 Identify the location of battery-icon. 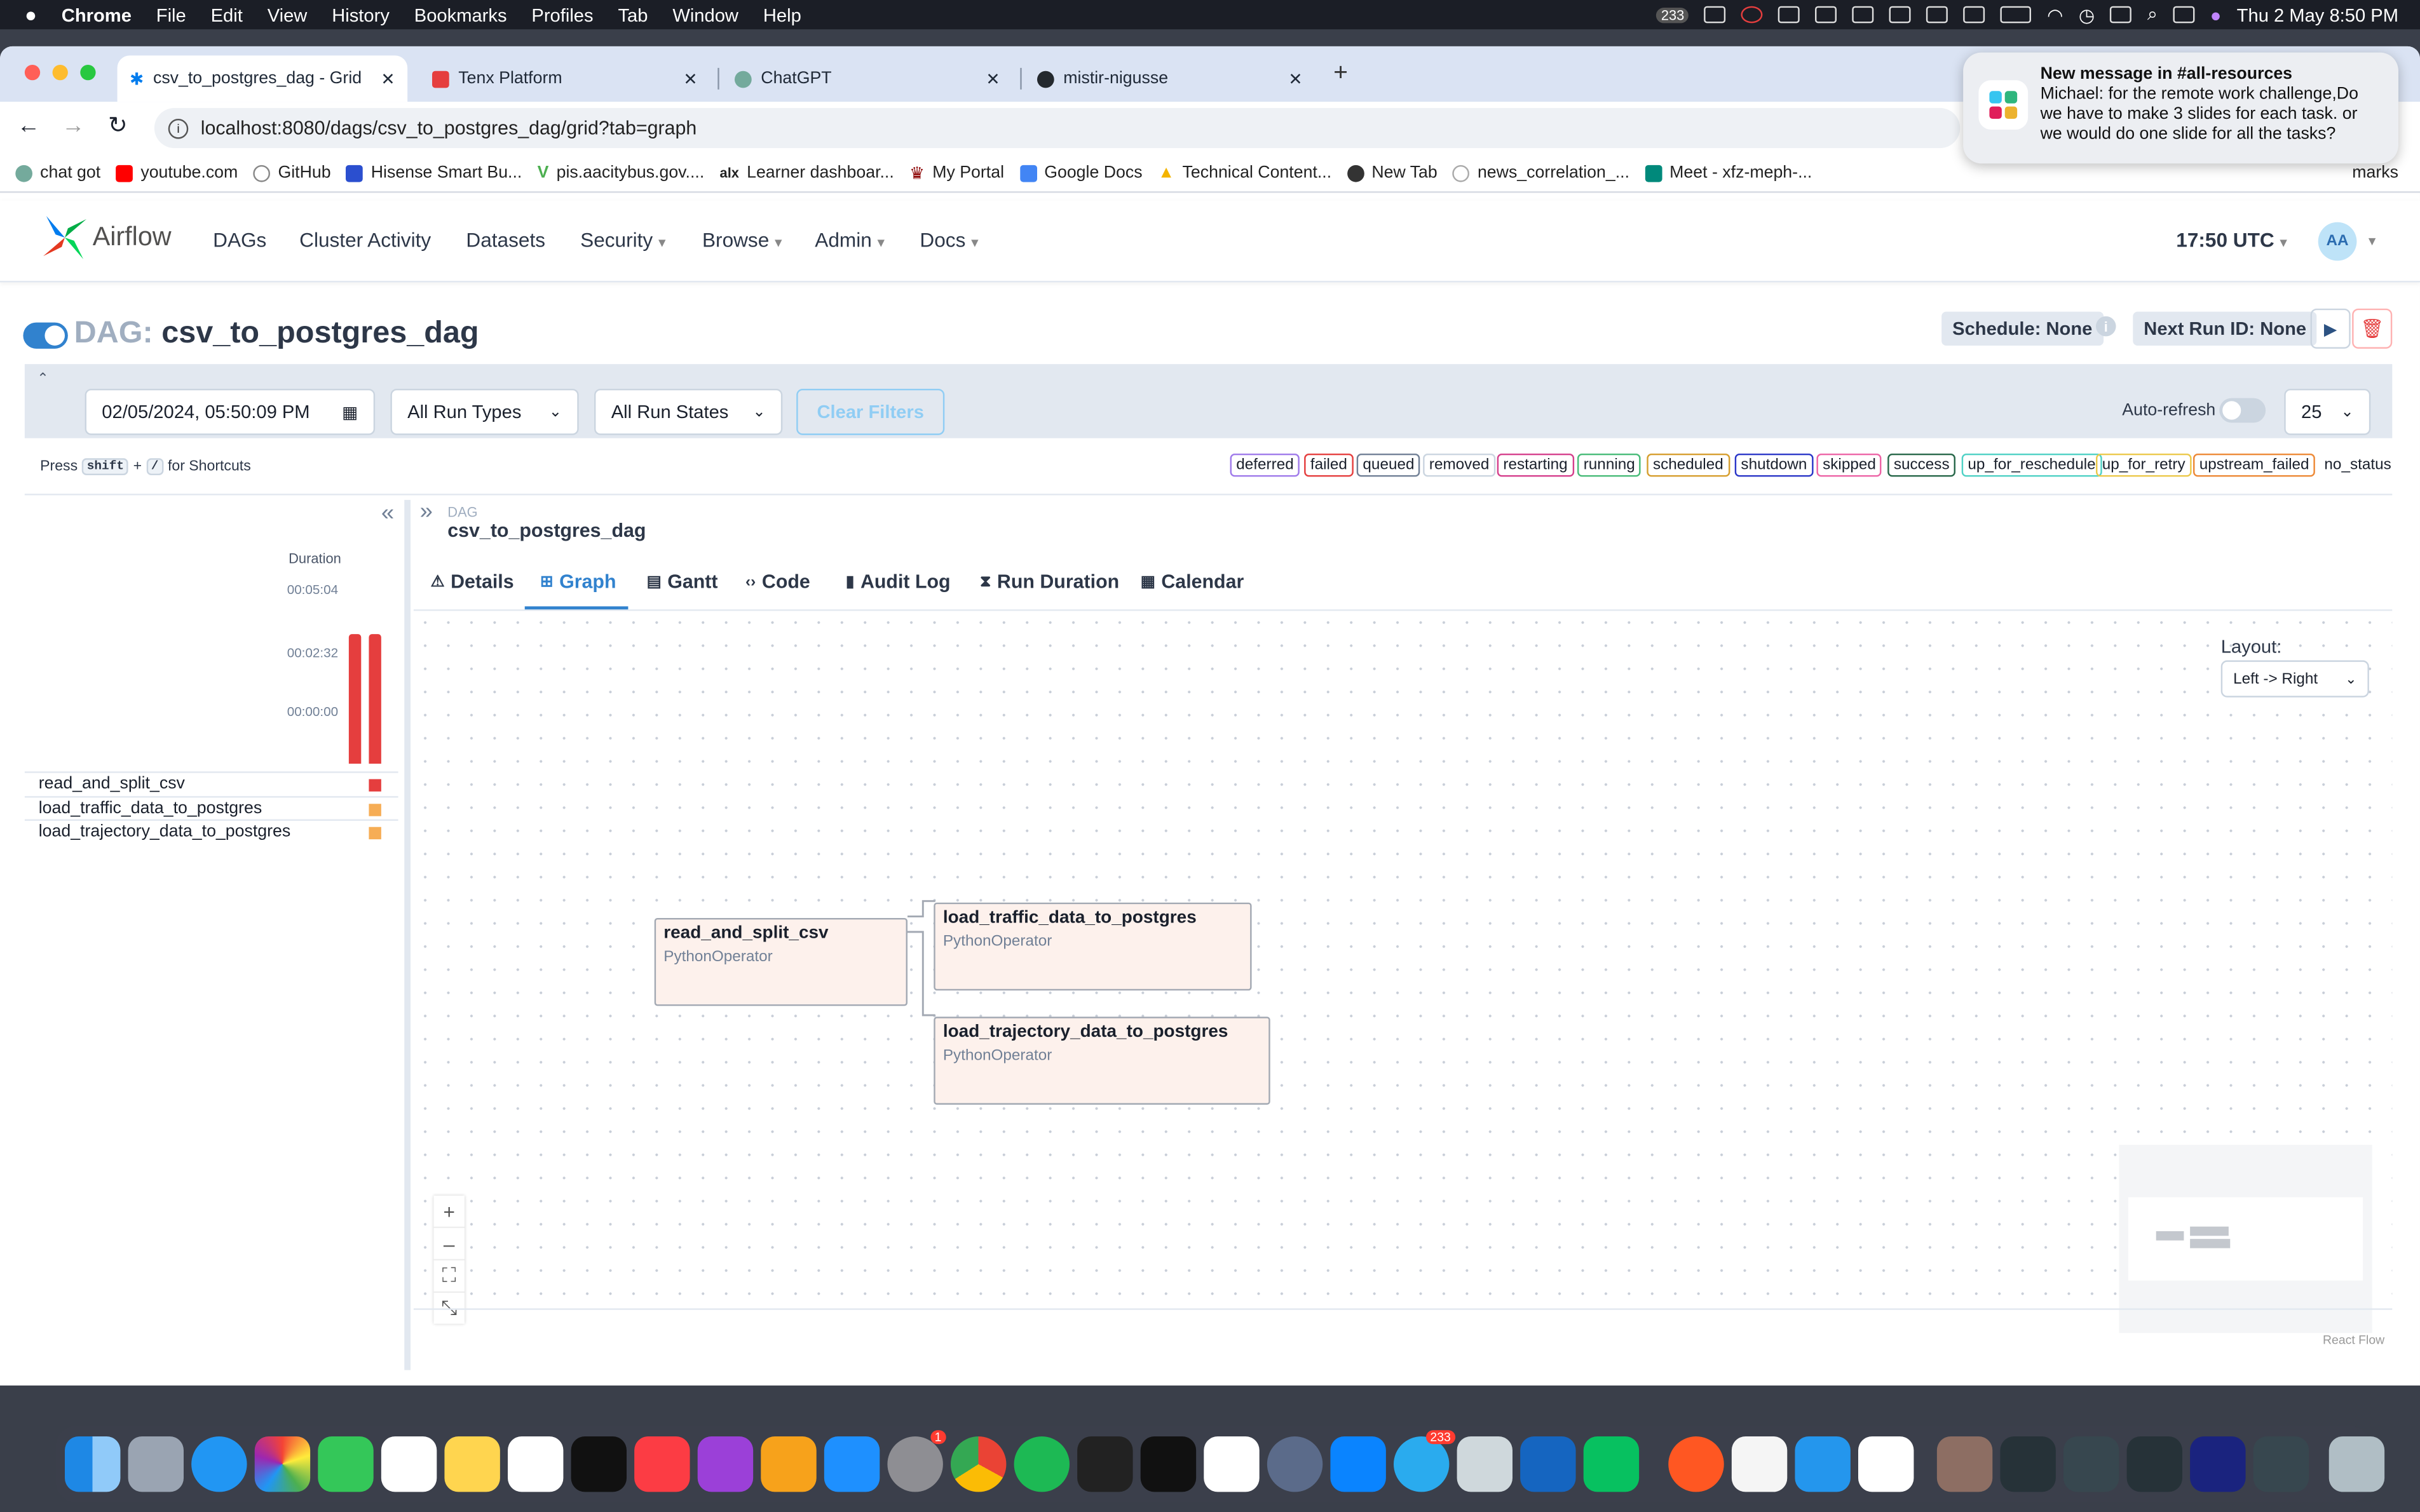
(2016, 15).